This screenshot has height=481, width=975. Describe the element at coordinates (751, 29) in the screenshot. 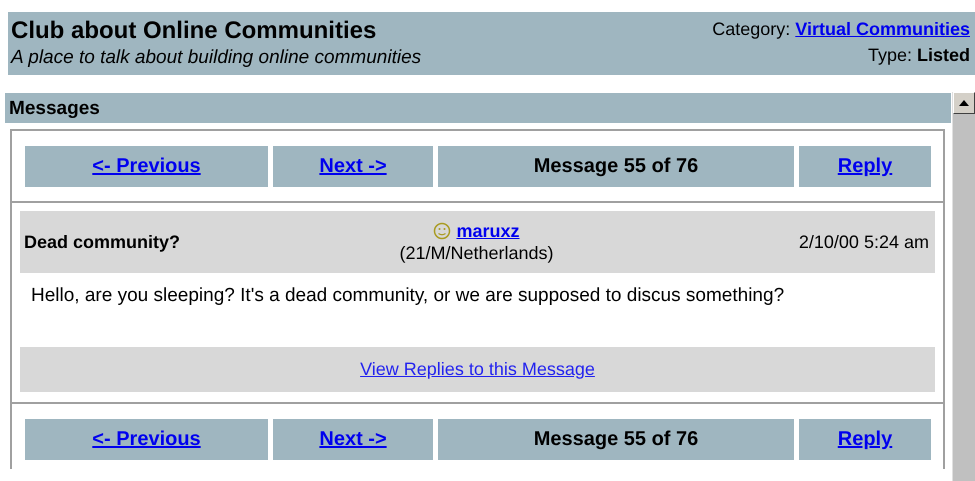

I see `category-label: Category:` at that location.